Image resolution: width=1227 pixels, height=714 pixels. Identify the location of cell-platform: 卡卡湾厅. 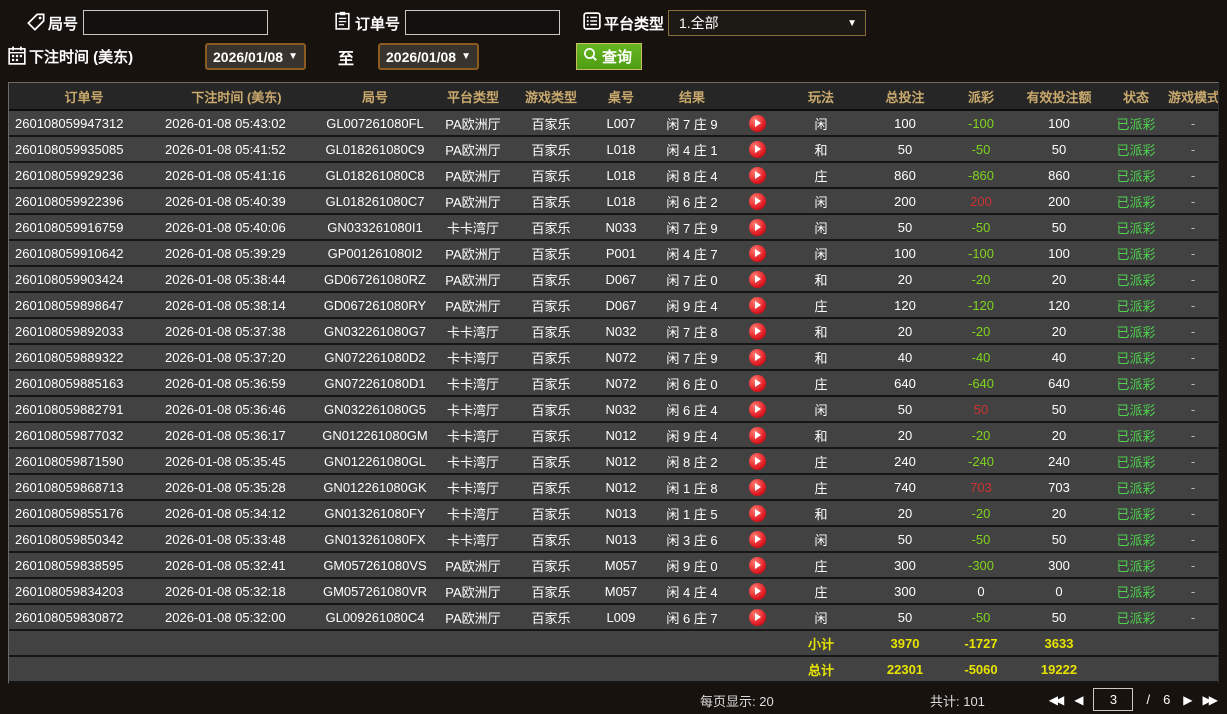
(473, 539).